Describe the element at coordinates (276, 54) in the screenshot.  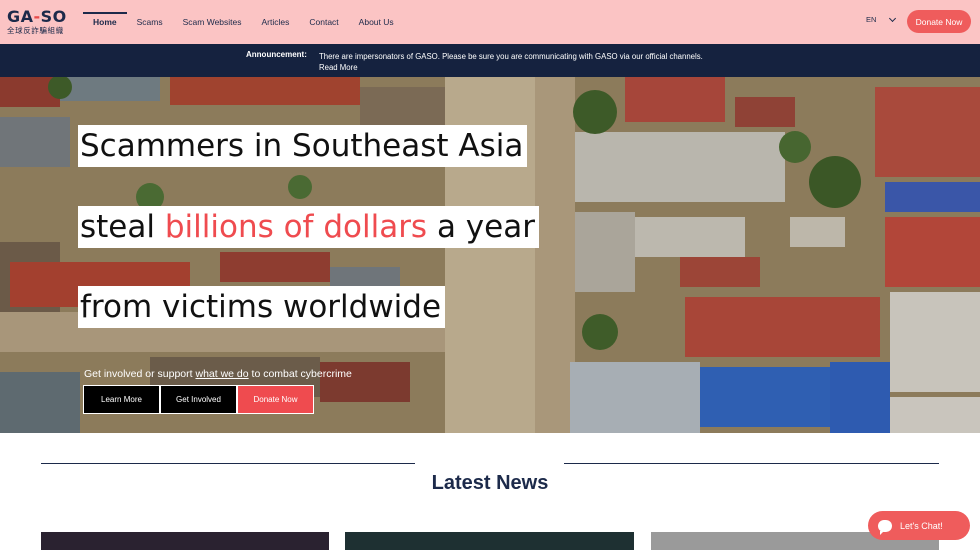
I see `announcement-label: Announcement:` at that location.